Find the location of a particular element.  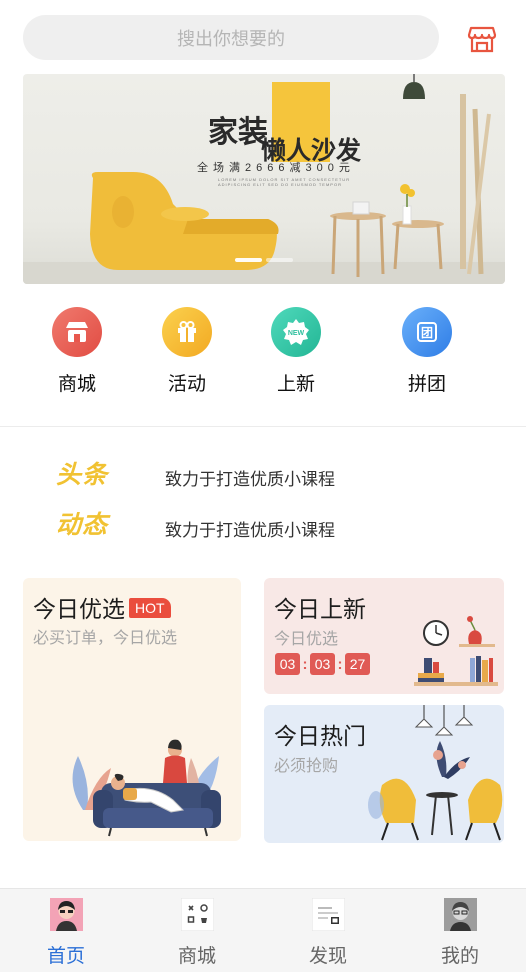

category-group: 团 拼团 is located at coordinates (427, 351).